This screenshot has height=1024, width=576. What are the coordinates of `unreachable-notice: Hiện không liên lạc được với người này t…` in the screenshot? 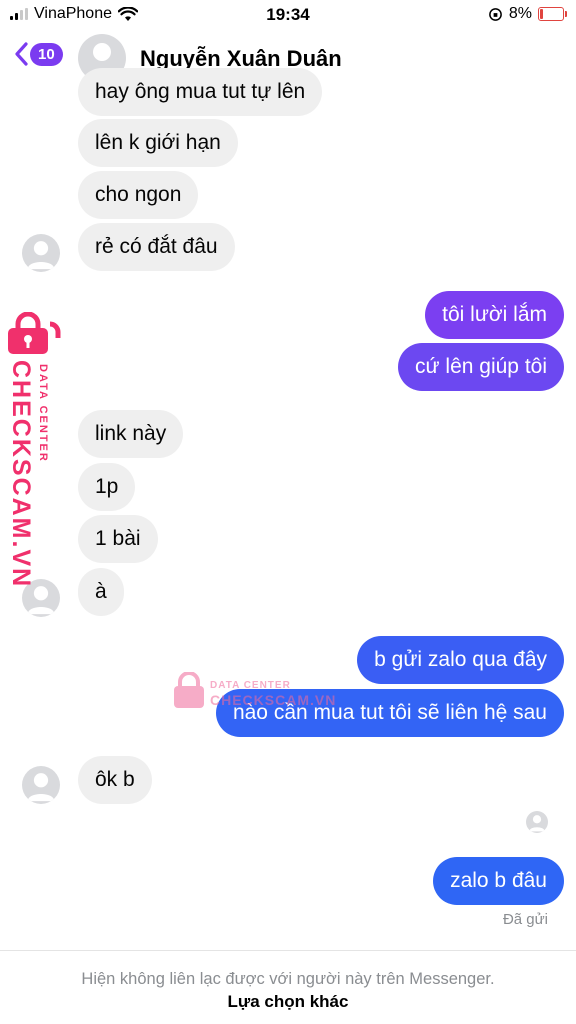 It's located at (288, 979).